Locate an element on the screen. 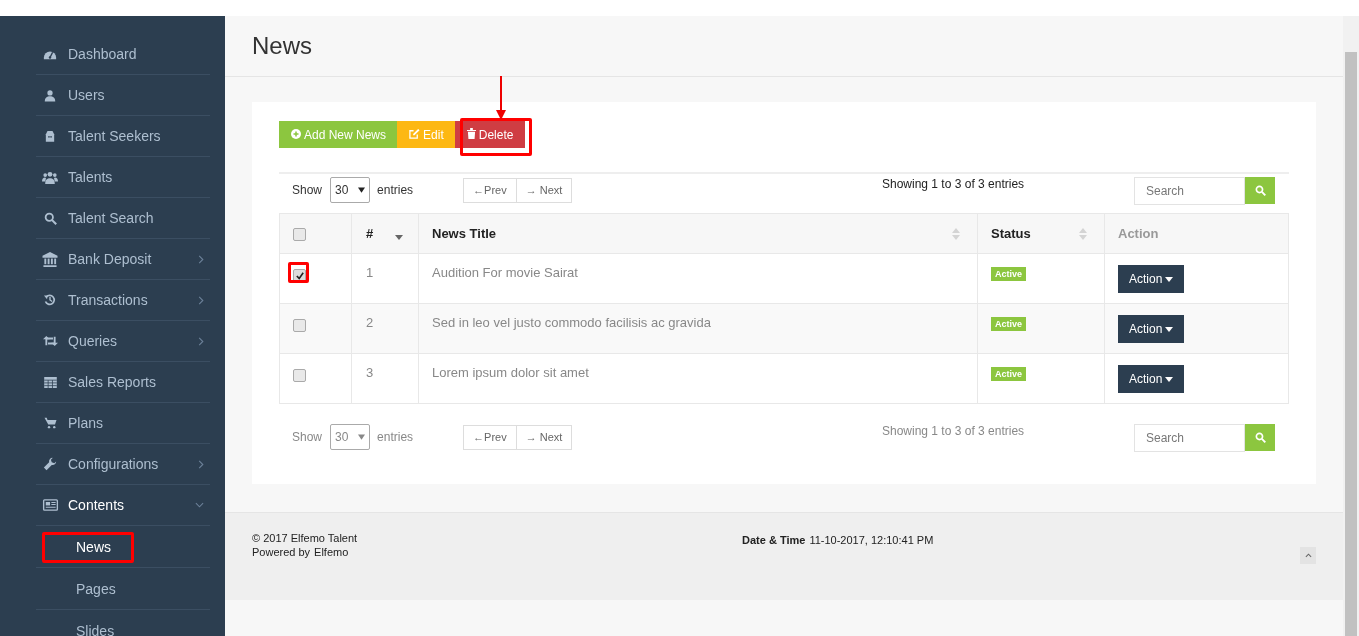 The image size is (1359, 636). sidebar-item: Sales Reports is located at coordinates (123, 382).